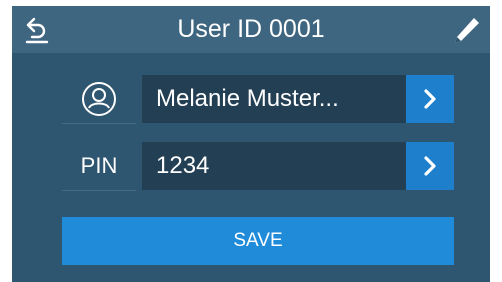 The image size is (502, 282). I want to click on pin-label: PIN, so click(99, 166).